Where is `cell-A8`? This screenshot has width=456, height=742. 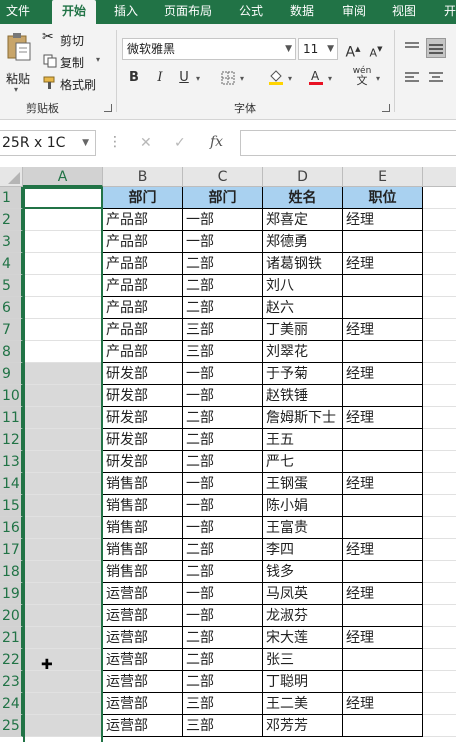 cell-A8 is located at coordinates (63, 352).